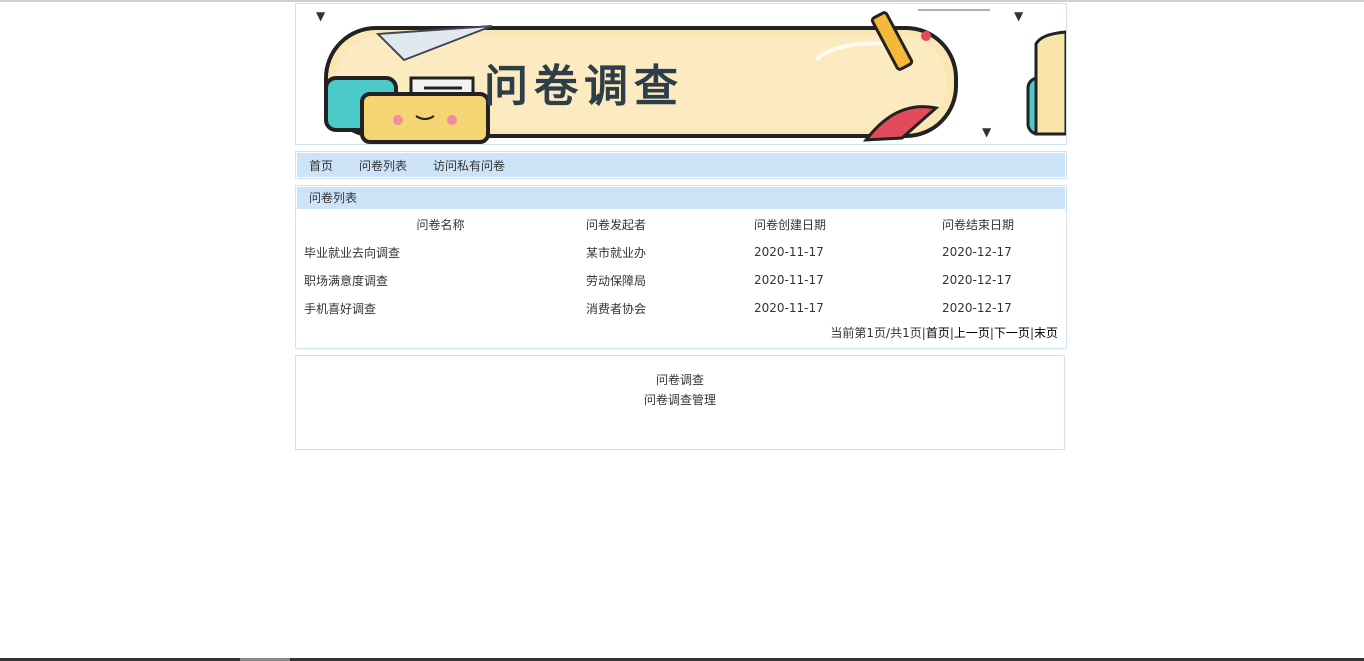 The width and height of the screenshot is (1364, 661). I want to click on column-header-end: 问卷结束日期, so click(978, 224).